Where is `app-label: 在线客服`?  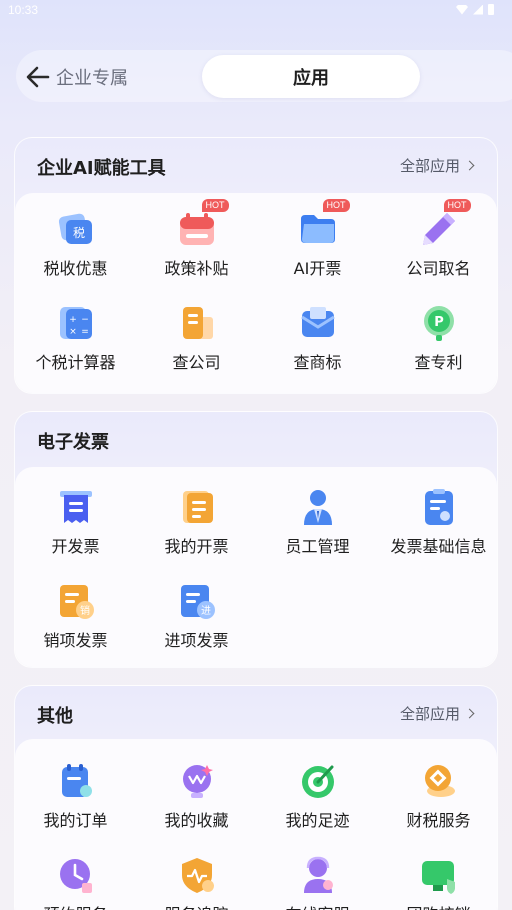 app-label: 在线客服 is located at coordinates (317, 905).